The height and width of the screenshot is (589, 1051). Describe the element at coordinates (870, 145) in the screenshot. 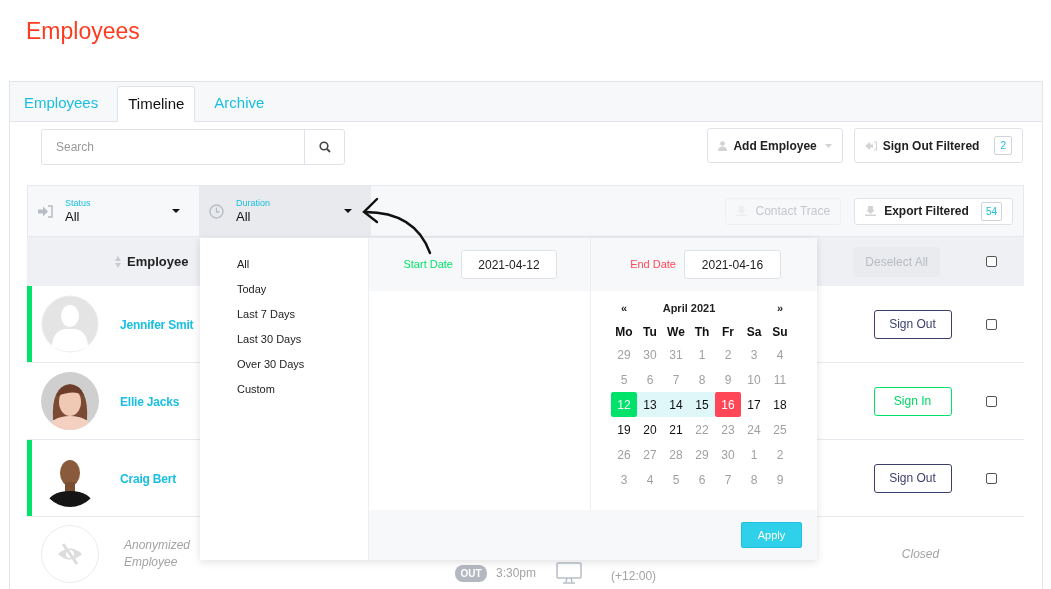

I see `sign-out-icon` at that location.